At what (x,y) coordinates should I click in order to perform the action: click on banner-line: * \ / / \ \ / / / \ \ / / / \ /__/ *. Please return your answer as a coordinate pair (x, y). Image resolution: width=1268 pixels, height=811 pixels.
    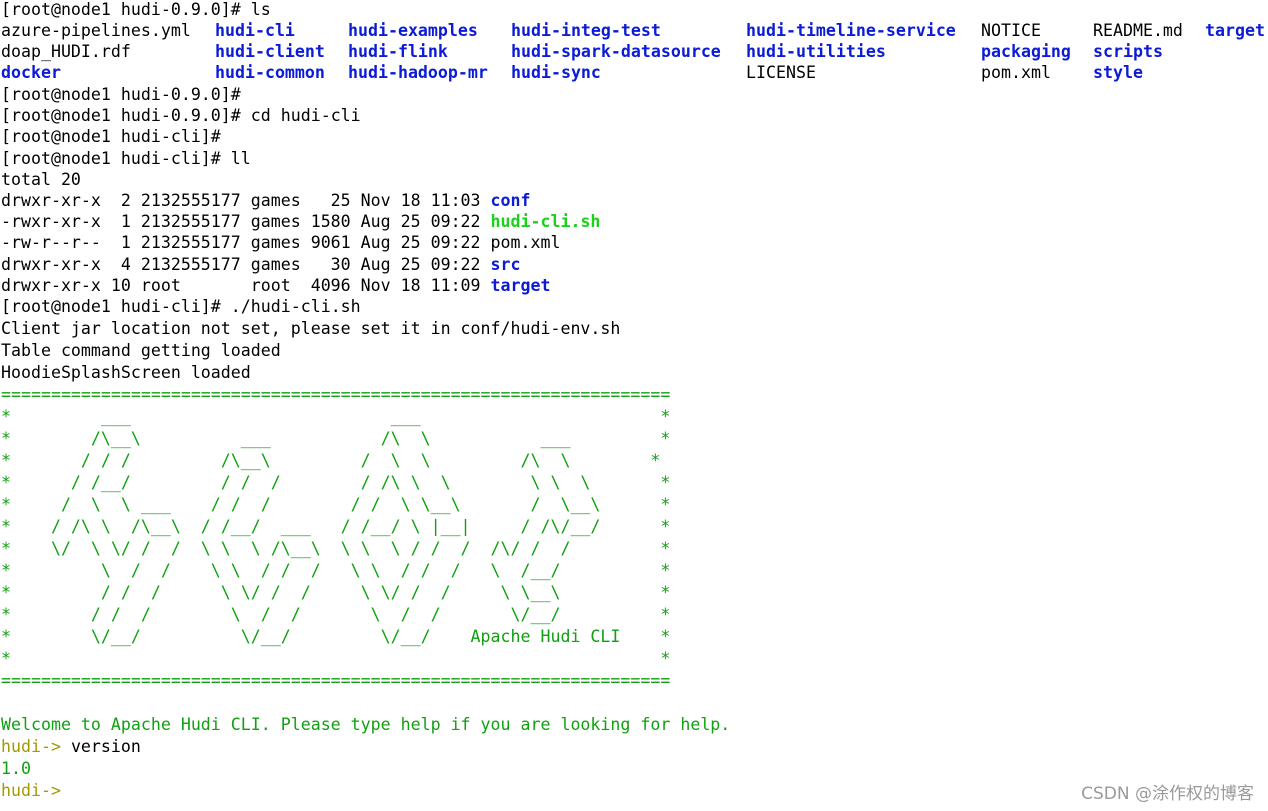
    Looking at the image, I should click on (336, 570).